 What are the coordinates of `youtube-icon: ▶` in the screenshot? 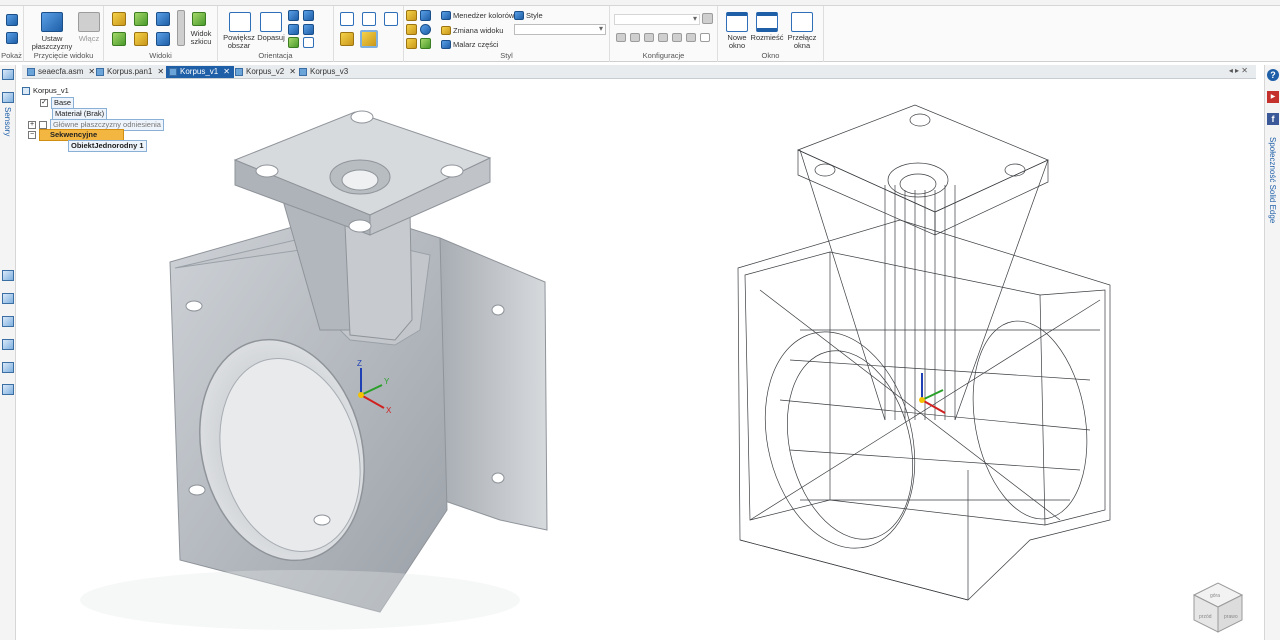 It's located at (1273, 97).